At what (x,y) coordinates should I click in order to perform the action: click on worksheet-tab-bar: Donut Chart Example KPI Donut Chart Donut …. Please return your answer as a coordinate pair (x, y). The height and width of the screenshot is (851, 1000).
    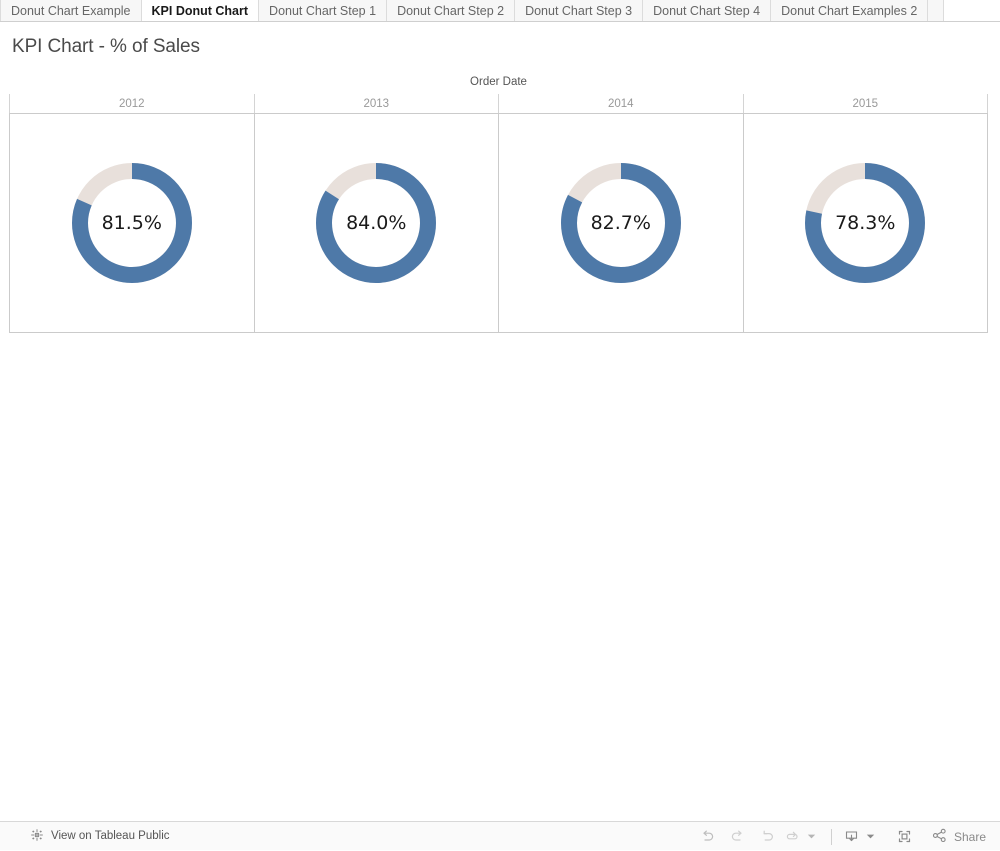
    Looking at the image, I should click on (500, 11).